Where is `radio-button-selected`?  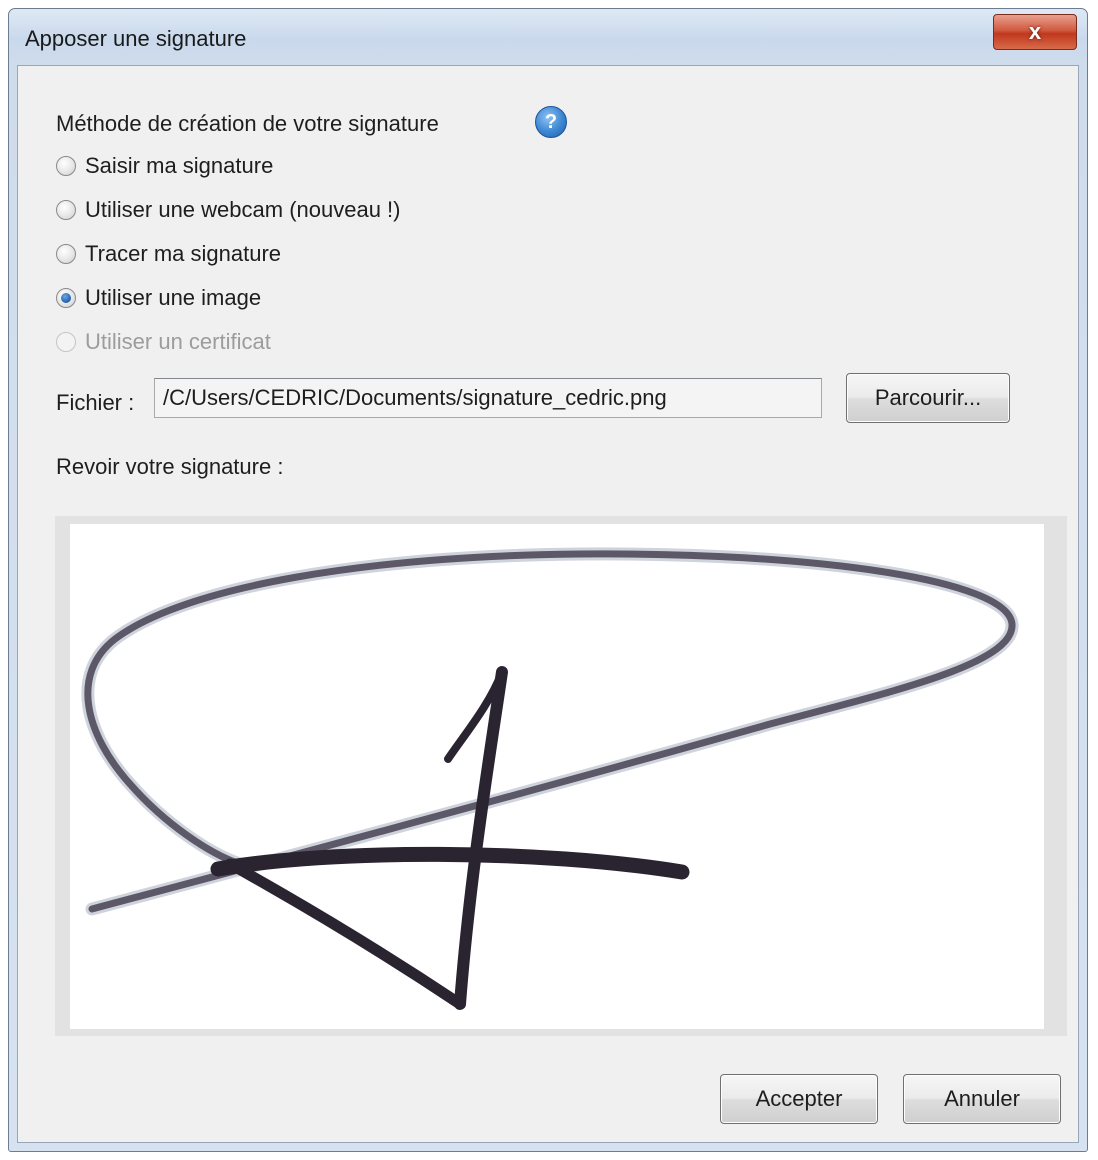
radio-button-selected is located at coordinates (66, 298).